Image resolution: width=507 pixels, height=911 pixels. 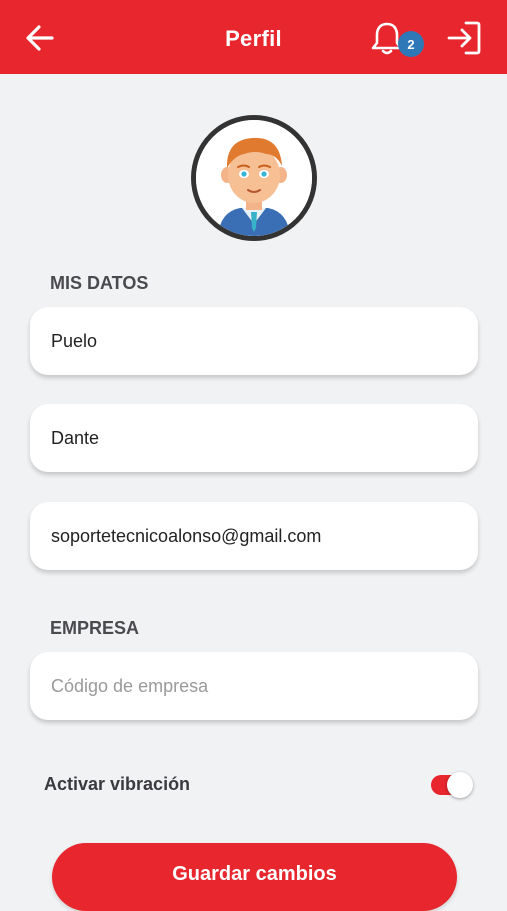 I want to click on company-code-field, so click(x=254, y=686).